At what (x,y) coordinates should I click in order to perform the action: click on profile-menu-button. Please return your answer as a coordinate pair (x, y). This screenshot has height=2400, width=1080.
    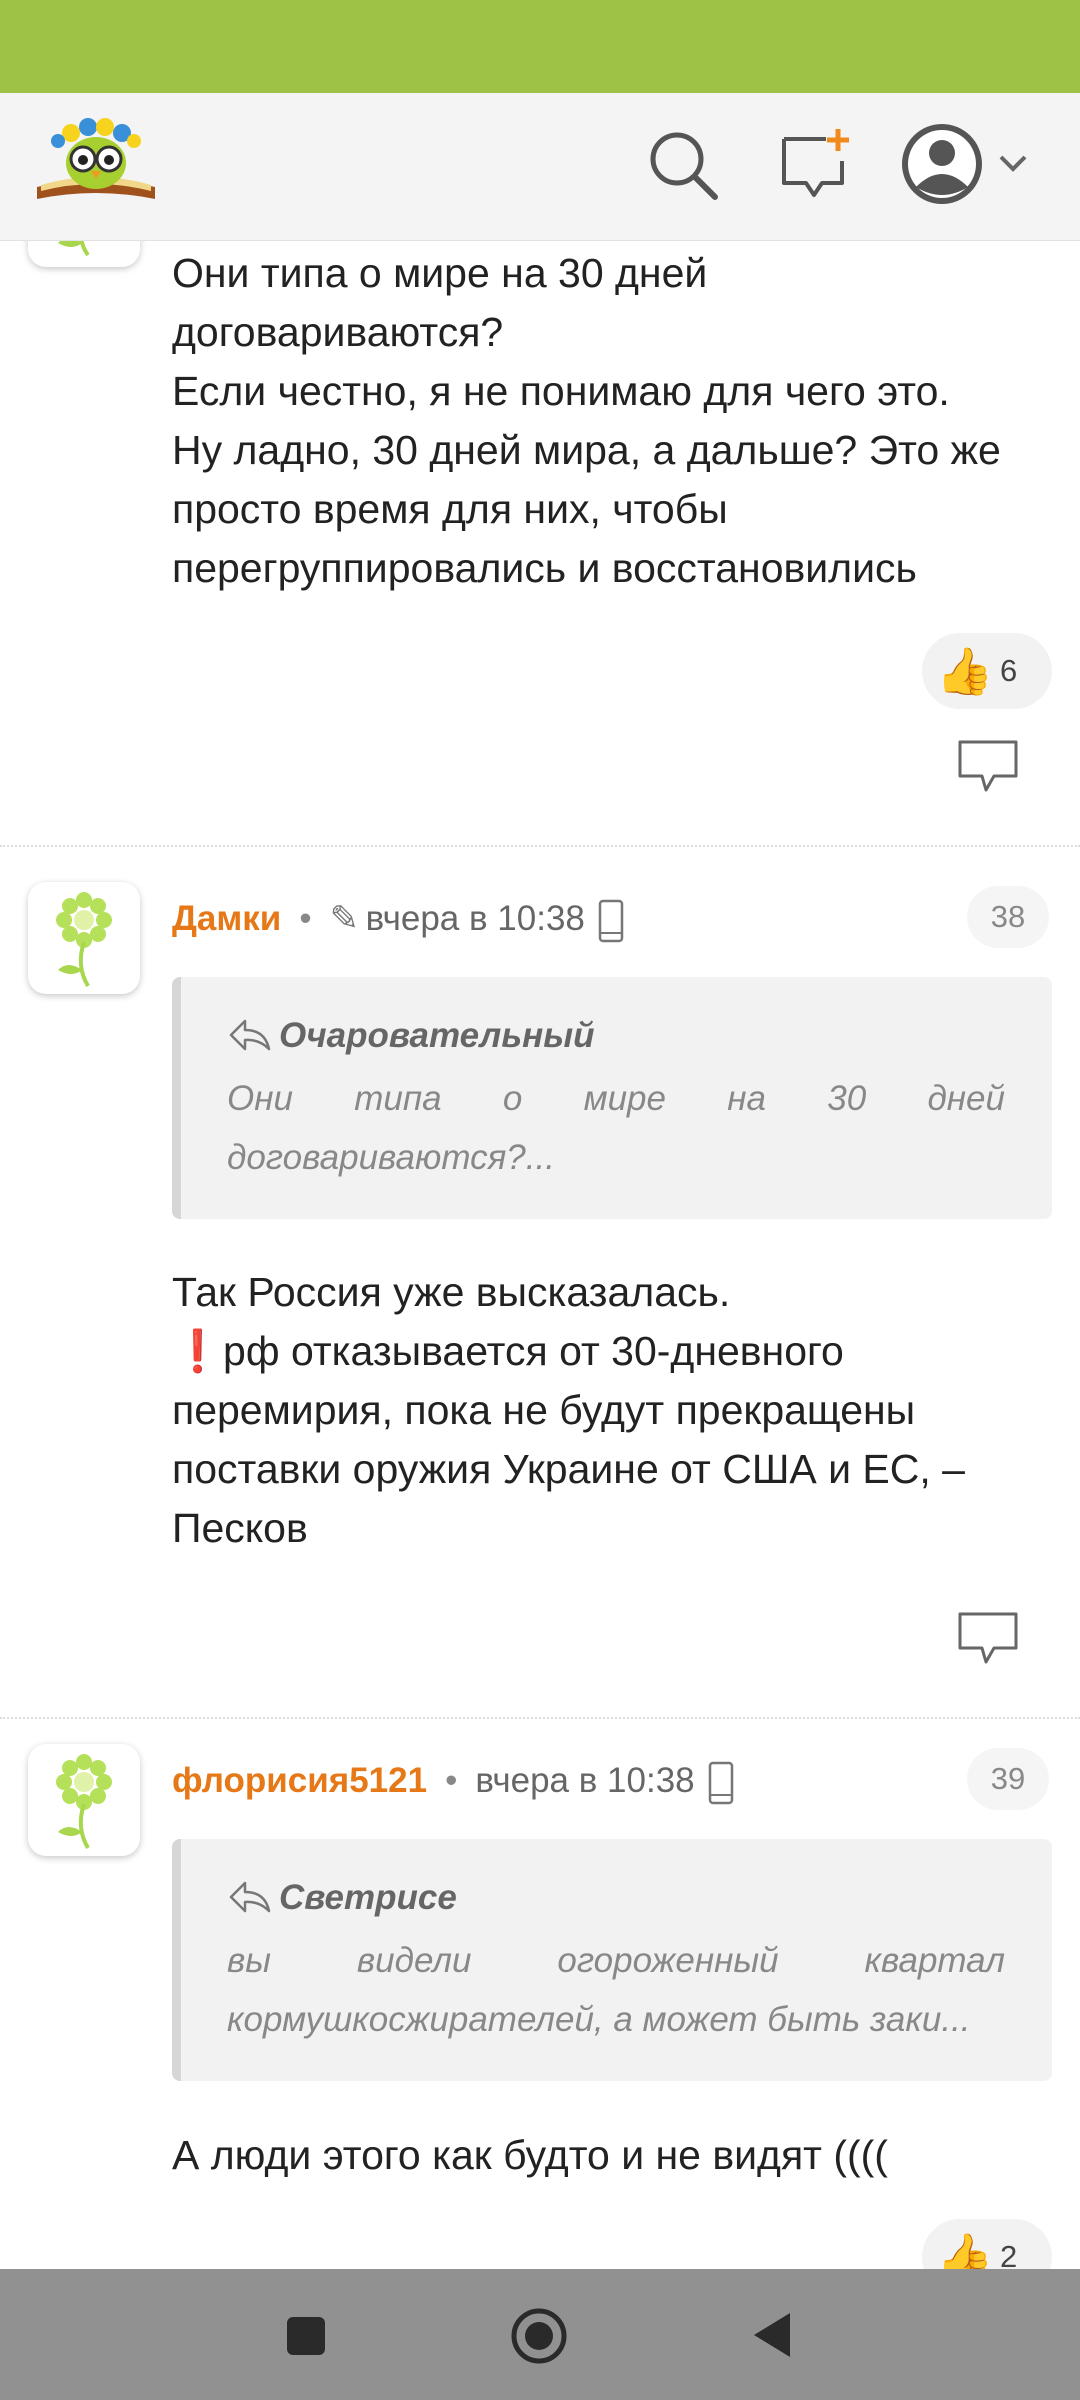
    Looking at the image, I should click on (969, 164).